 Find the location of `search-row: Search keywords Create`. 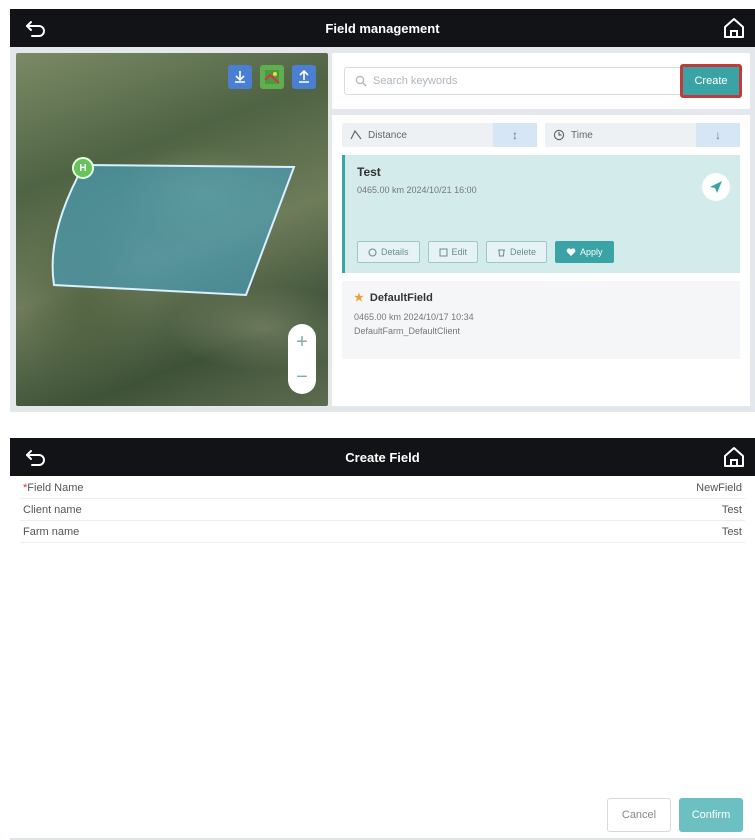

search-row: Search keywords Create is located at coordinates (541, 81).